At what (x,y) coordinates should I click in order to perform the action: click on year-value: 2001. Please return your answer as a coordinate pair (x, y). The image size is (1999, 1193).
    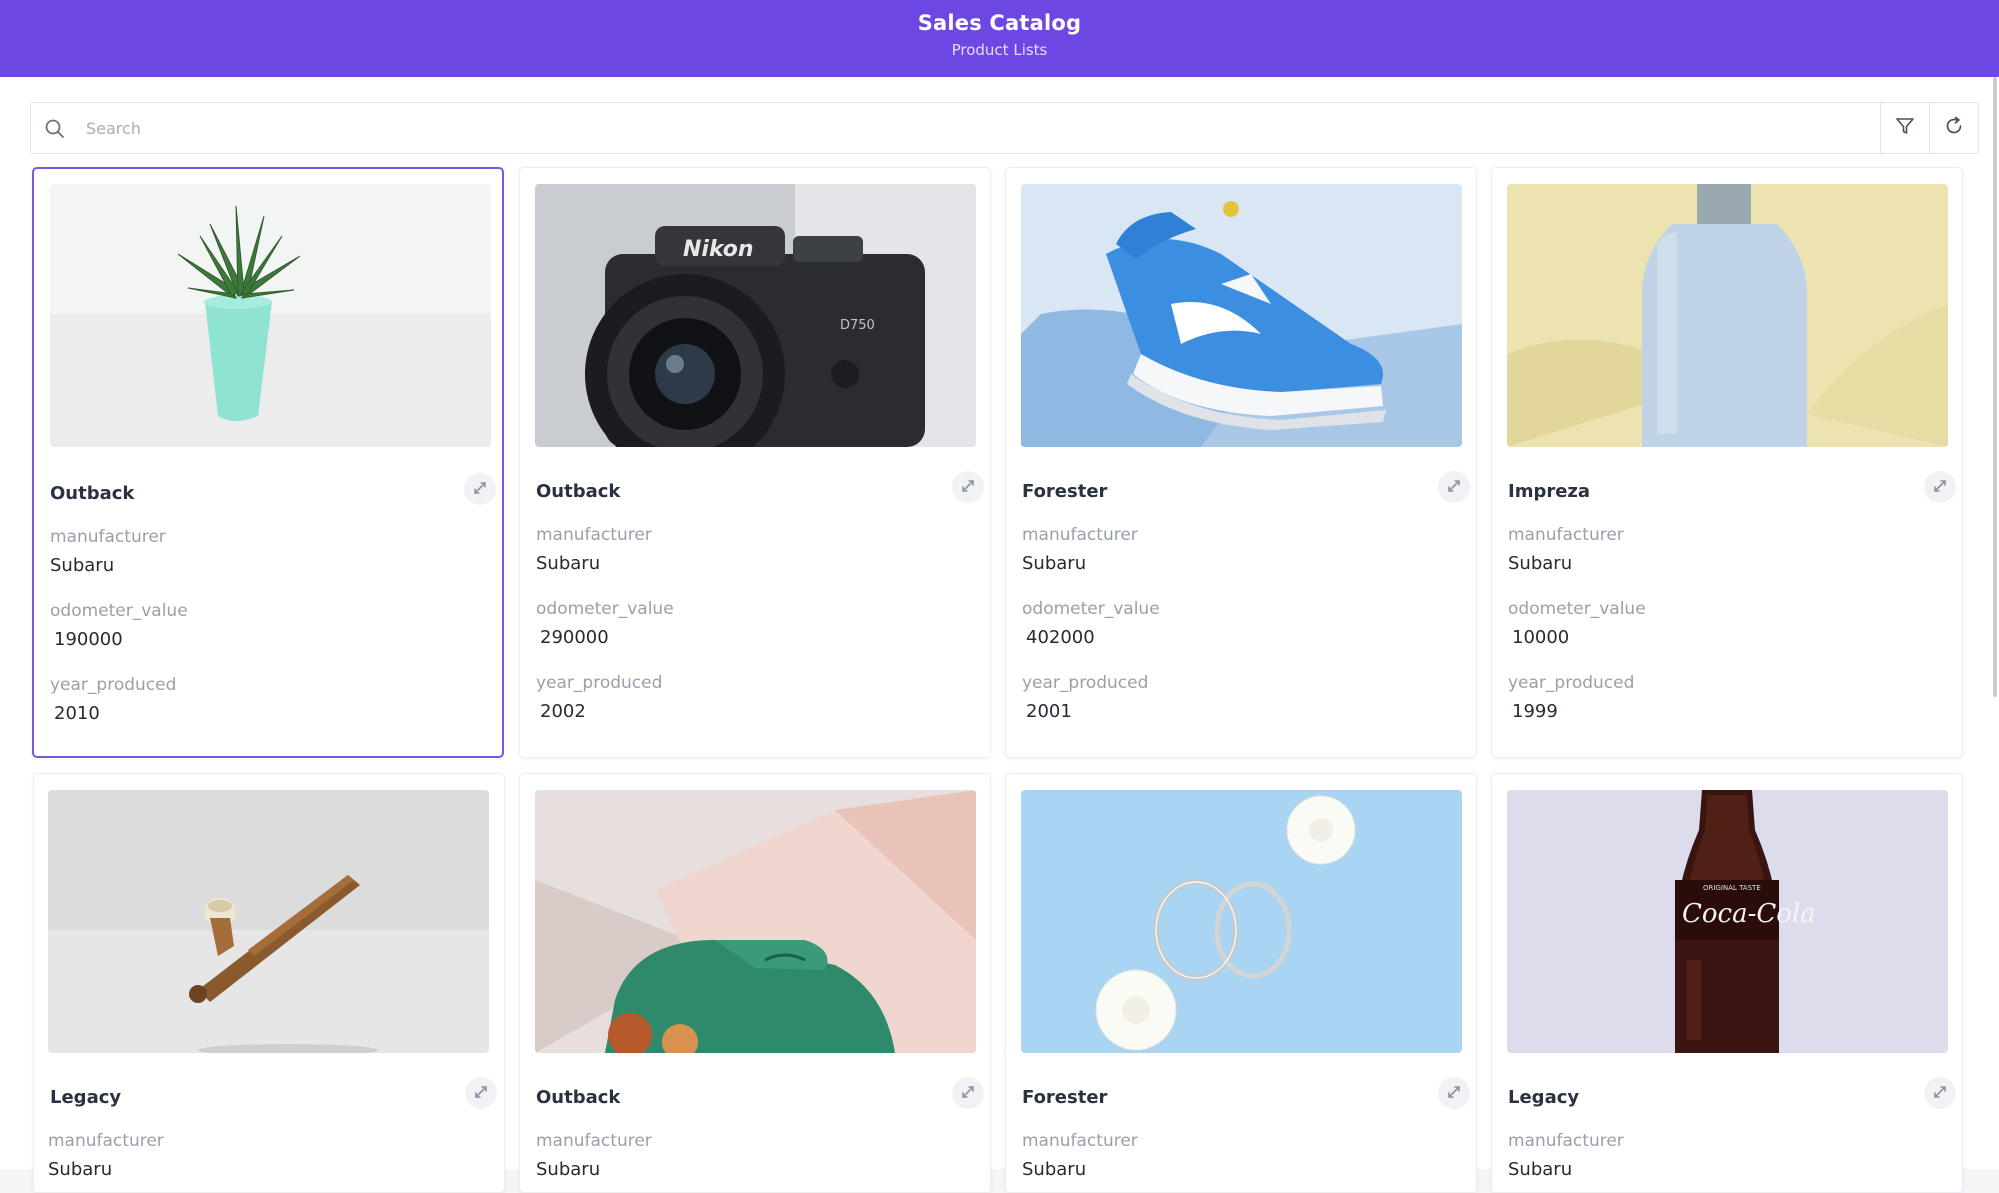
    Looking at the image, I should click on (1049, 711).